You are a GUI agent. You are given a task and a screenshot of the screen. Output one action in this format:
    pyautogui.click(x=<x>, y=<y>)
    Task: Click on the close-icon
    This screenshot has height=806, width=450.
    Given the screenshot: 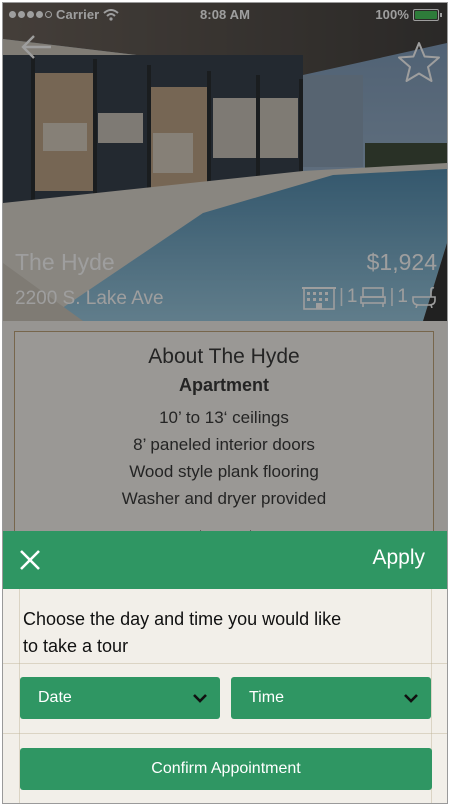 What is the action you would take?
    pyautogui.click(x=30, y=560)
    